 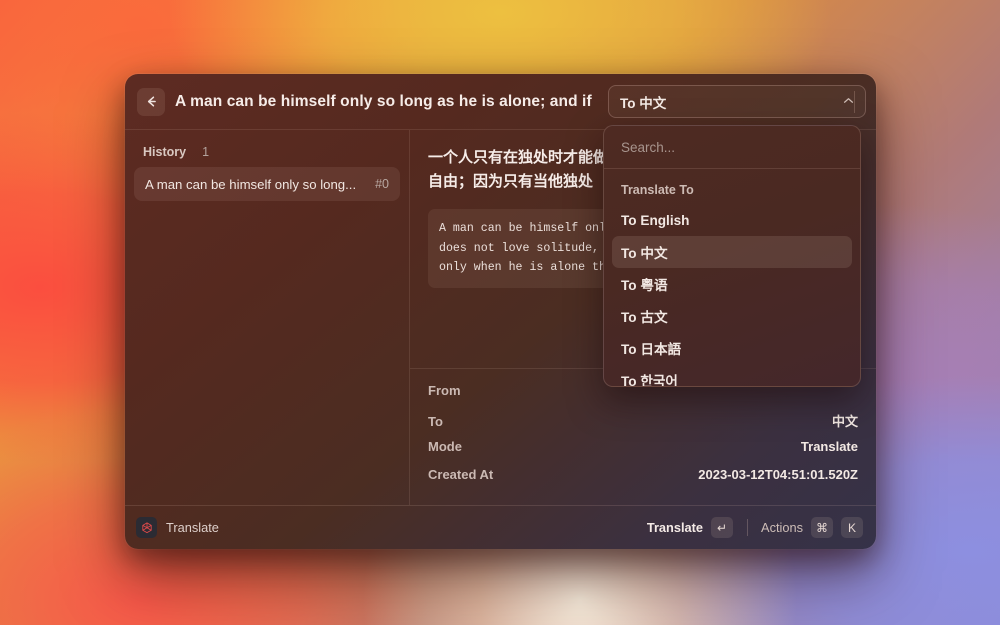 I want to click on primary-action-label: Translate, so click(x=675, y=527).